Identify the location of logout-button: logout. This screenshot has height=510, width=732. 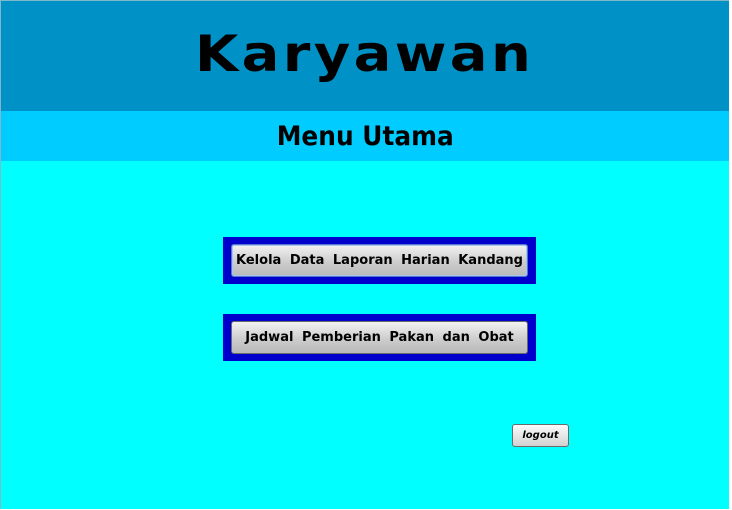
(540, 435).